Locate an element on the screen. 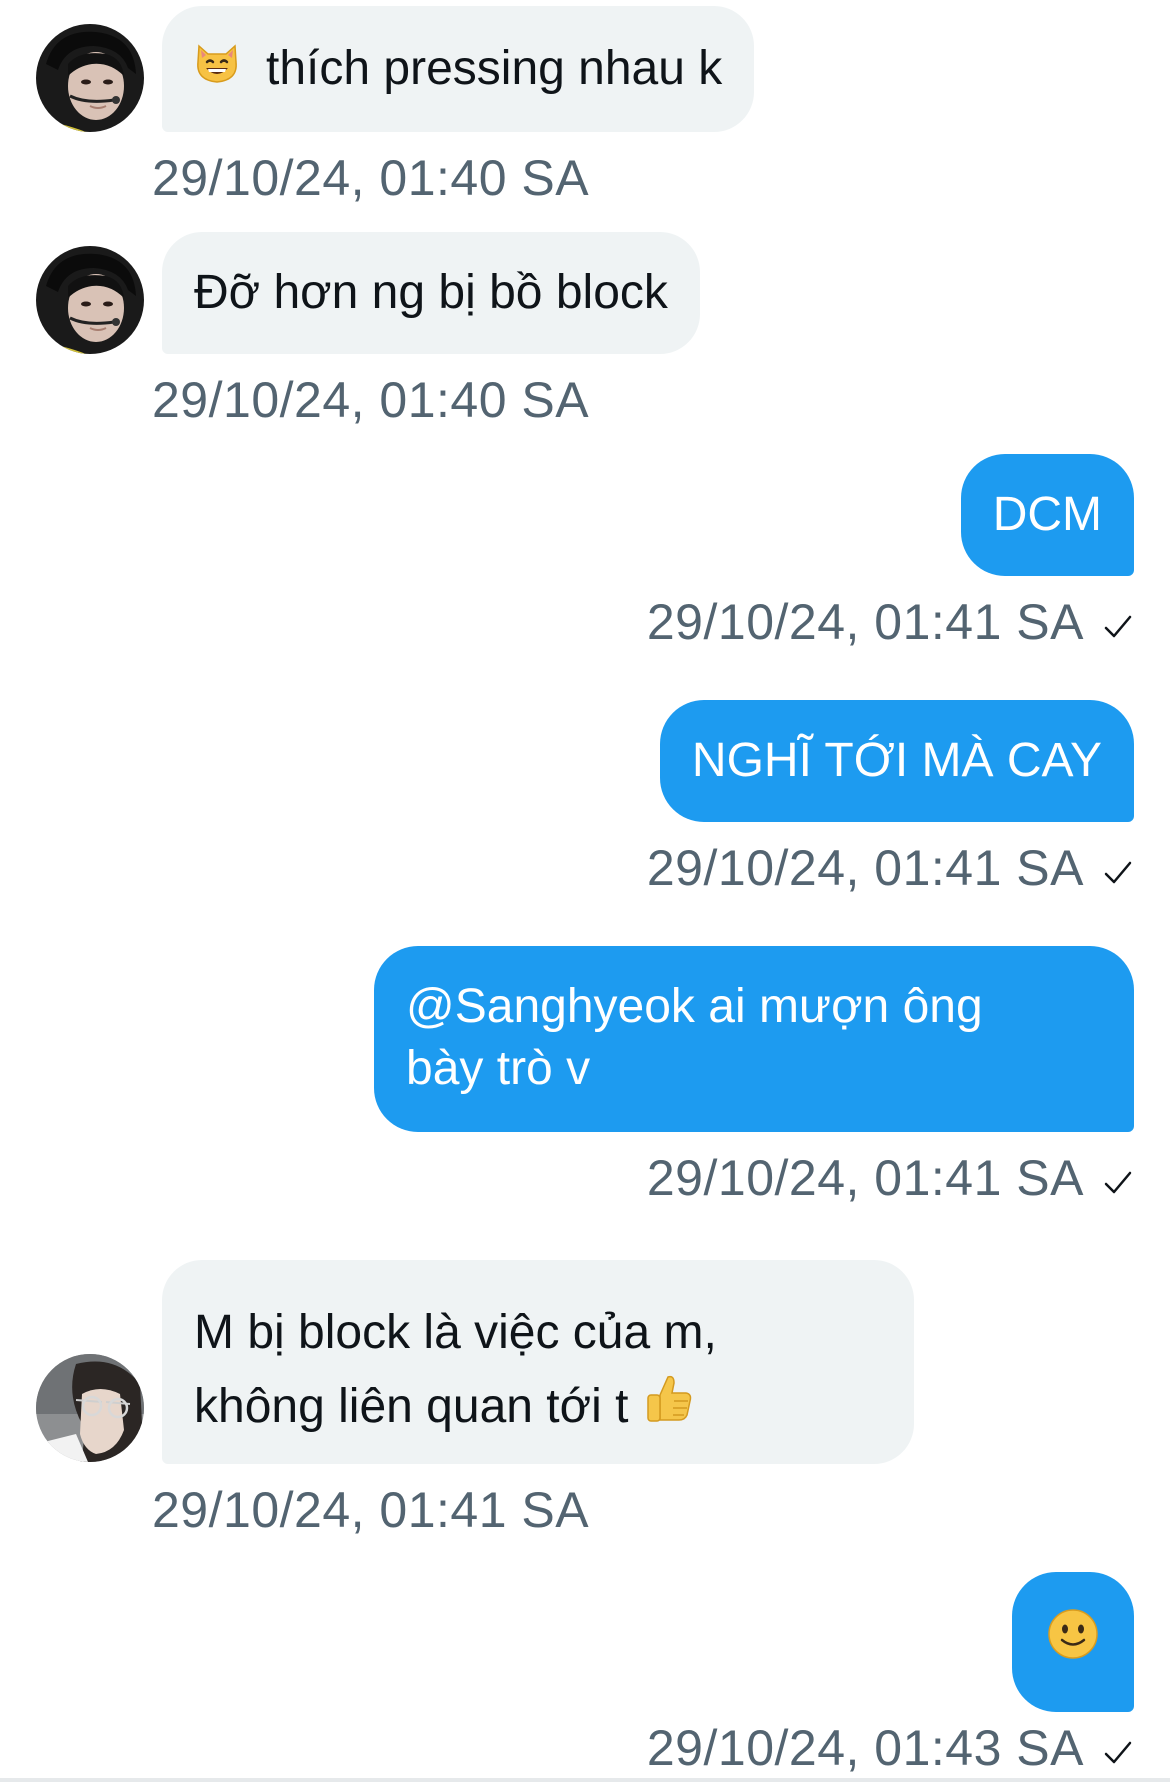 This screenshot has width=1170, height=1782. message-incoming: thích pressing nhau k 29/10/24, 01:40 SA is located at coordinates (585, 105).